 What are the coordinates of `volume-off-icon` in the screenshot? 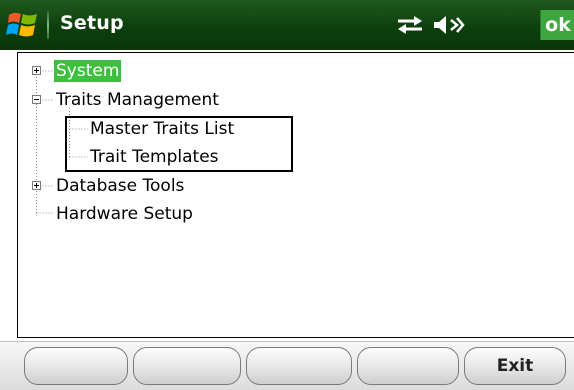 It's located at (449, 25).